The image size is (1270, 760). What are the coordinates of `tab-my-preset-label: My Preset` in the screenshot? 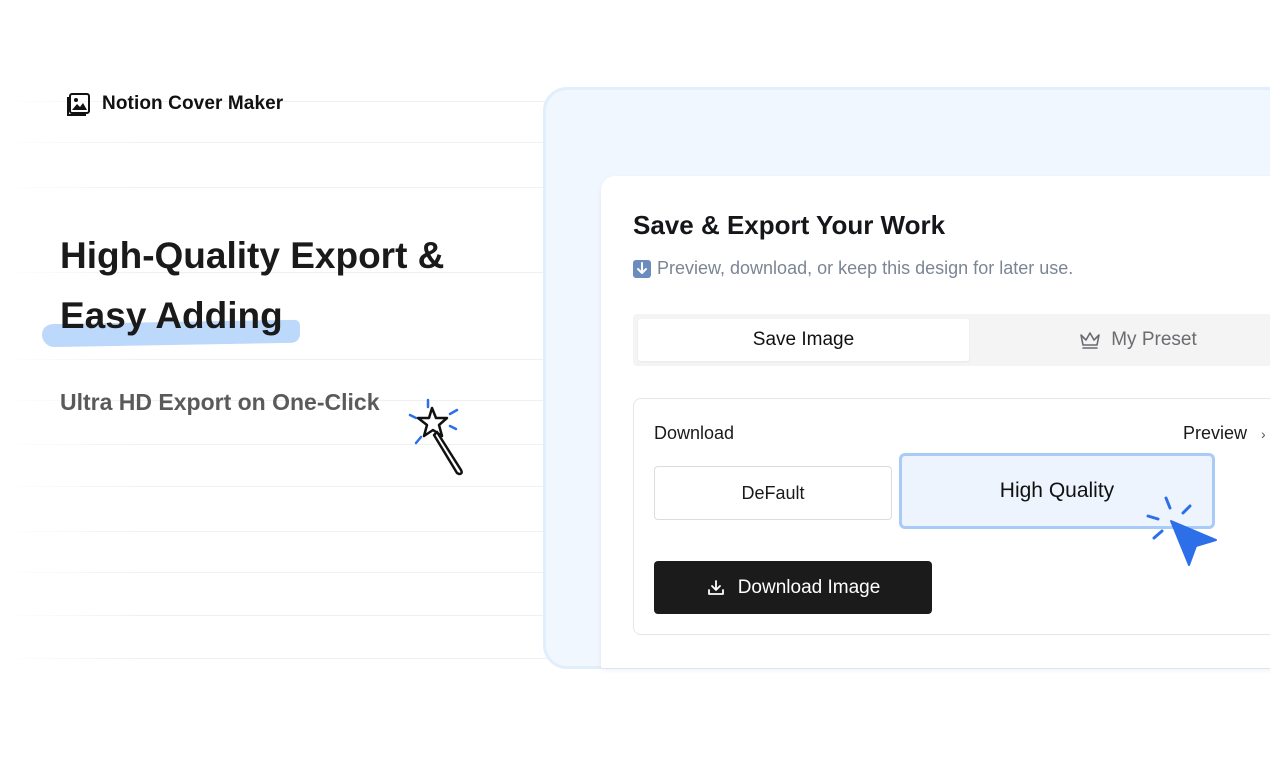 It's located at (1154, 339).